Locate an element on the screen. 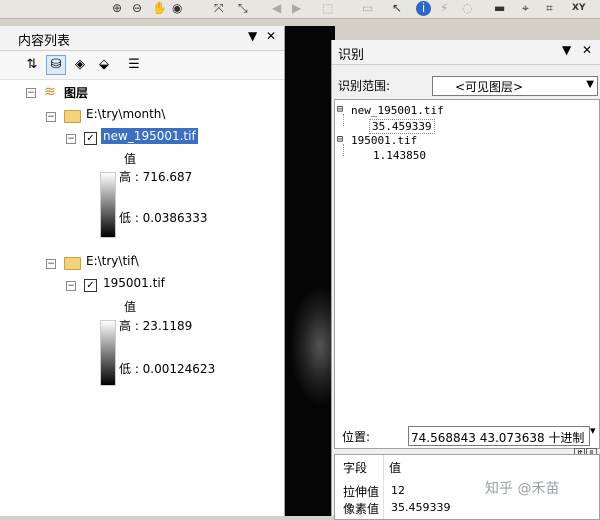 This screenshot has width=600, height=520. layer-195001-checkbox: ✓ is located at coordinates (90, 285).